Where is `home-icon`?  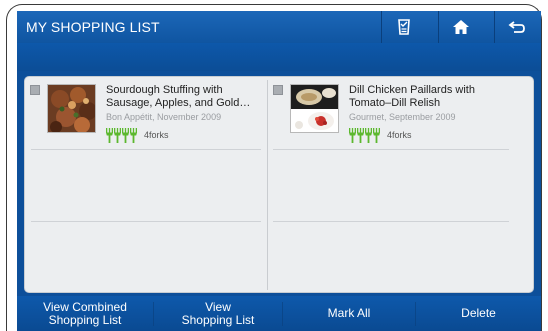 home-icon is located at coordinates (461, 27).